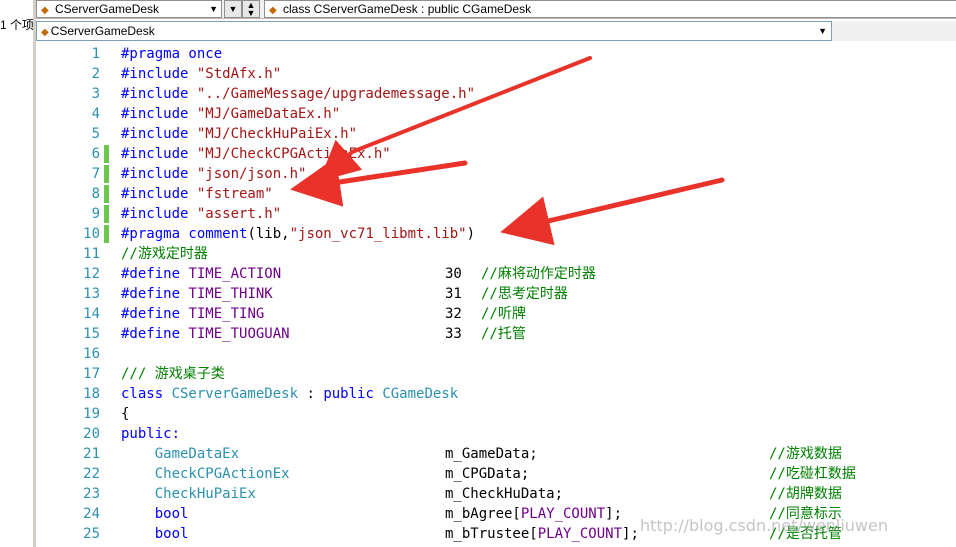 This screenshot has width=956, height=547. I want to click on code-token: TIME_TING, so click(226, 314).